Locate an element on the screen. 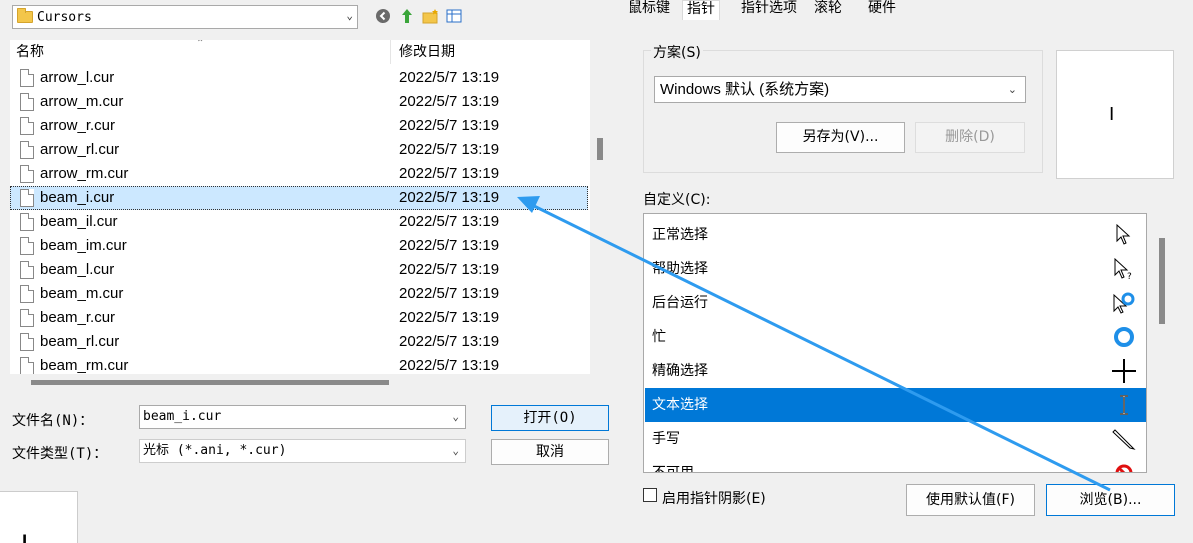 Image resolution: width=1193 pixels, height=543 pixels. file-list-horizontal-scroll-thumb is located at coordinates (210, 382).